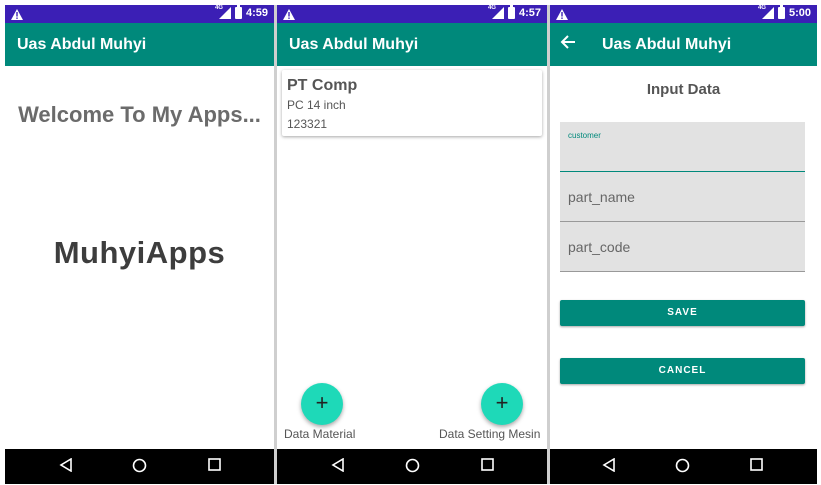 The width and height of the screenshot is (821, 485). What do you see at coordinates (799, 13) in the screenshot?
I see `status-time: 5:00` at bounding box center [799, 13].